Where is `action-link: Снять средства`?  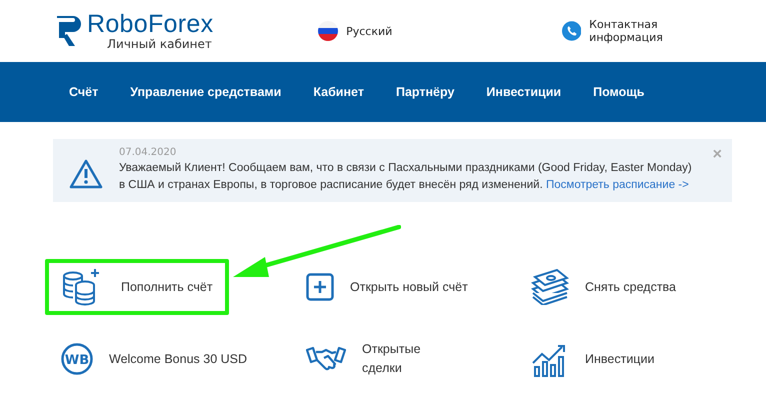 action-link: Снять средства is located at coordinates (603, 287).